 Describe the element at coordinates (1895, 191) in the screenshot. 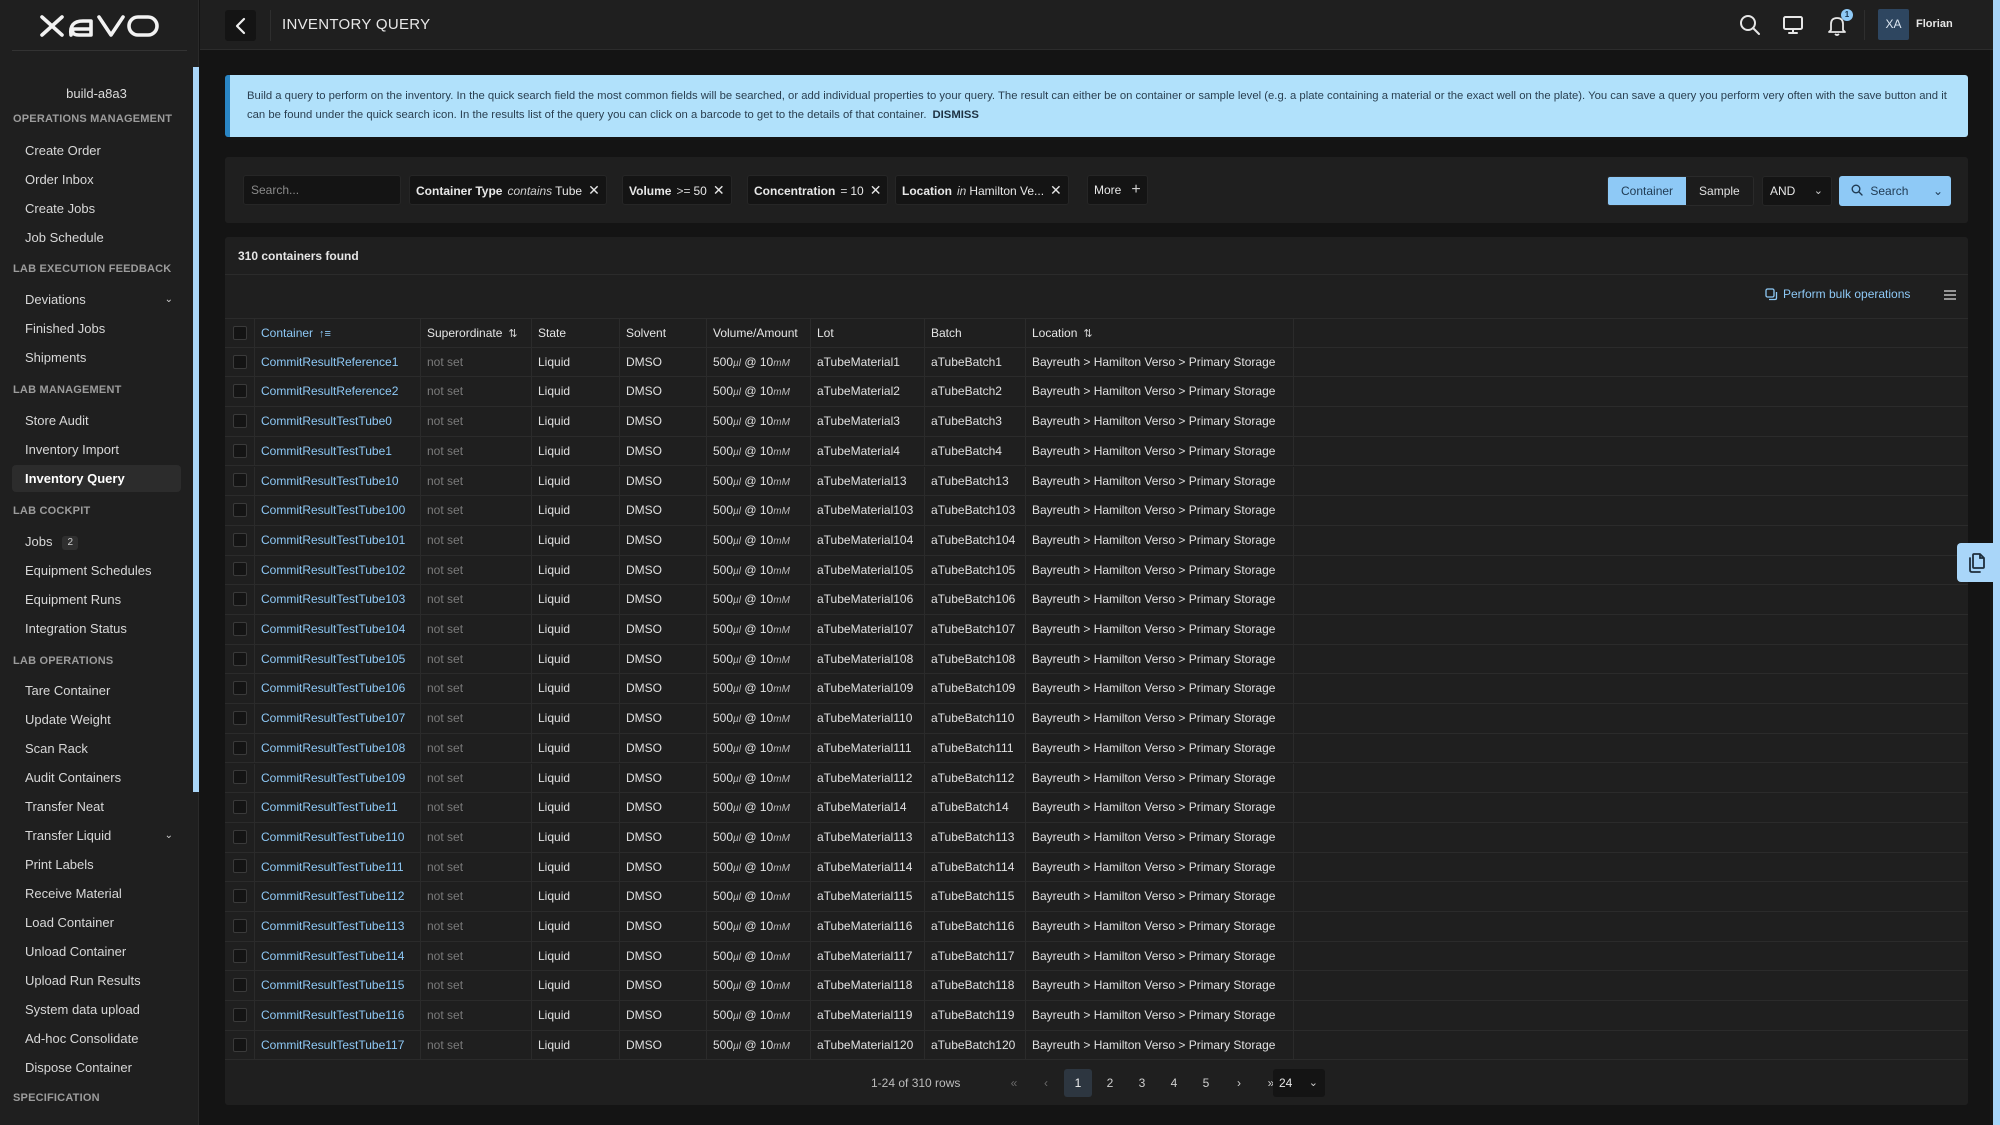

I see `search-button: Search ⌄` at that location.